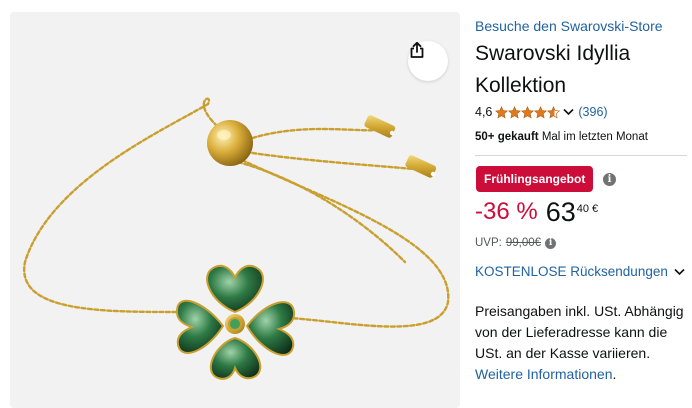  What do you see at coordinates (428, 61) in the screenshot?
I see `share-button` at bounding box center [428, 61].